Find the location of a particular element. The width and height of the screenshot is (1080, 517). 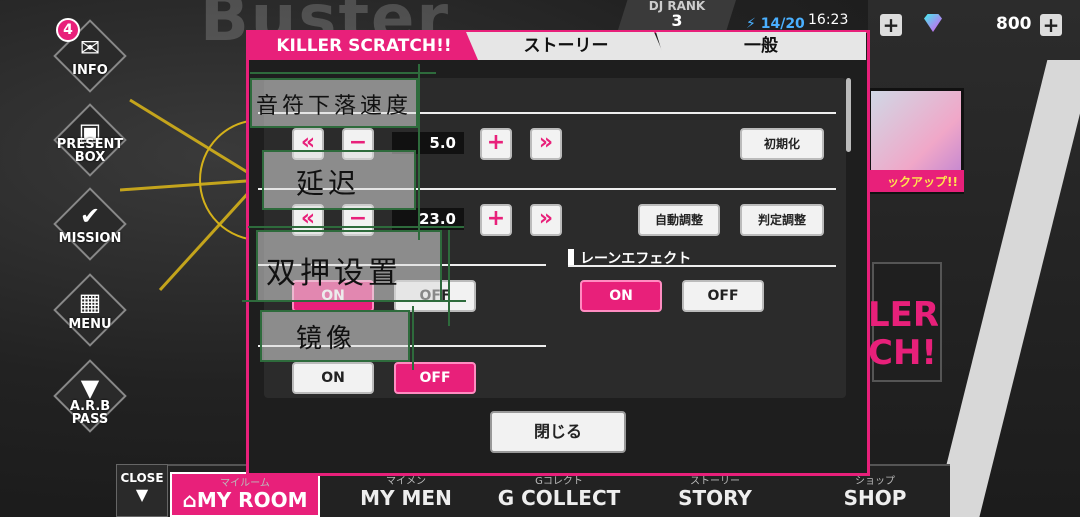

check-icon: ✔ is located at coordinates (90, 216).